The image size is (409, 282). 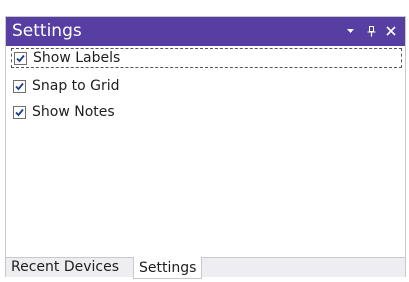 I want to click on show-notes-option: Show Notes, so click(x=63, y=112).